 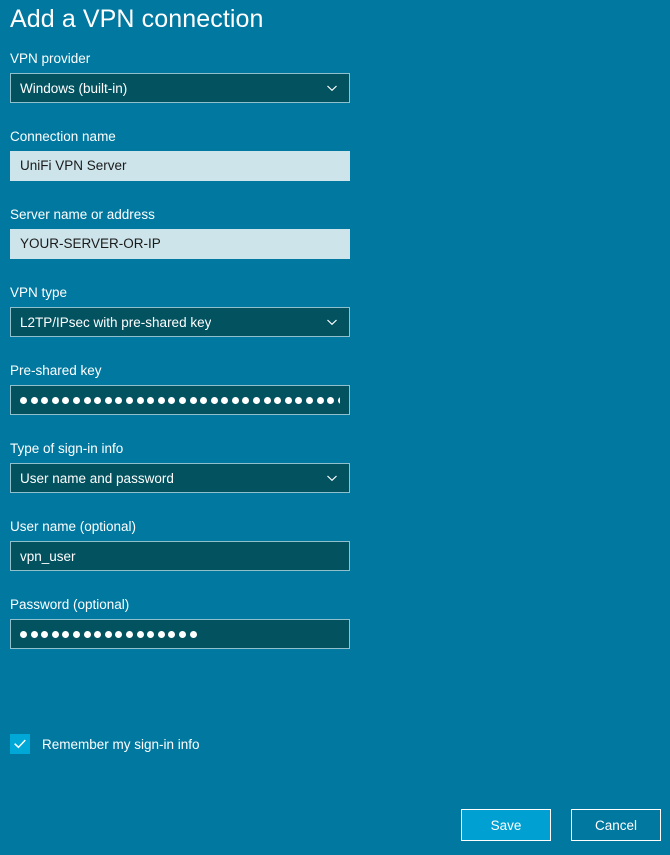 I want to click on field-vpn-provider: VPN provider Windows (built-in), so click(x=180, y=76).